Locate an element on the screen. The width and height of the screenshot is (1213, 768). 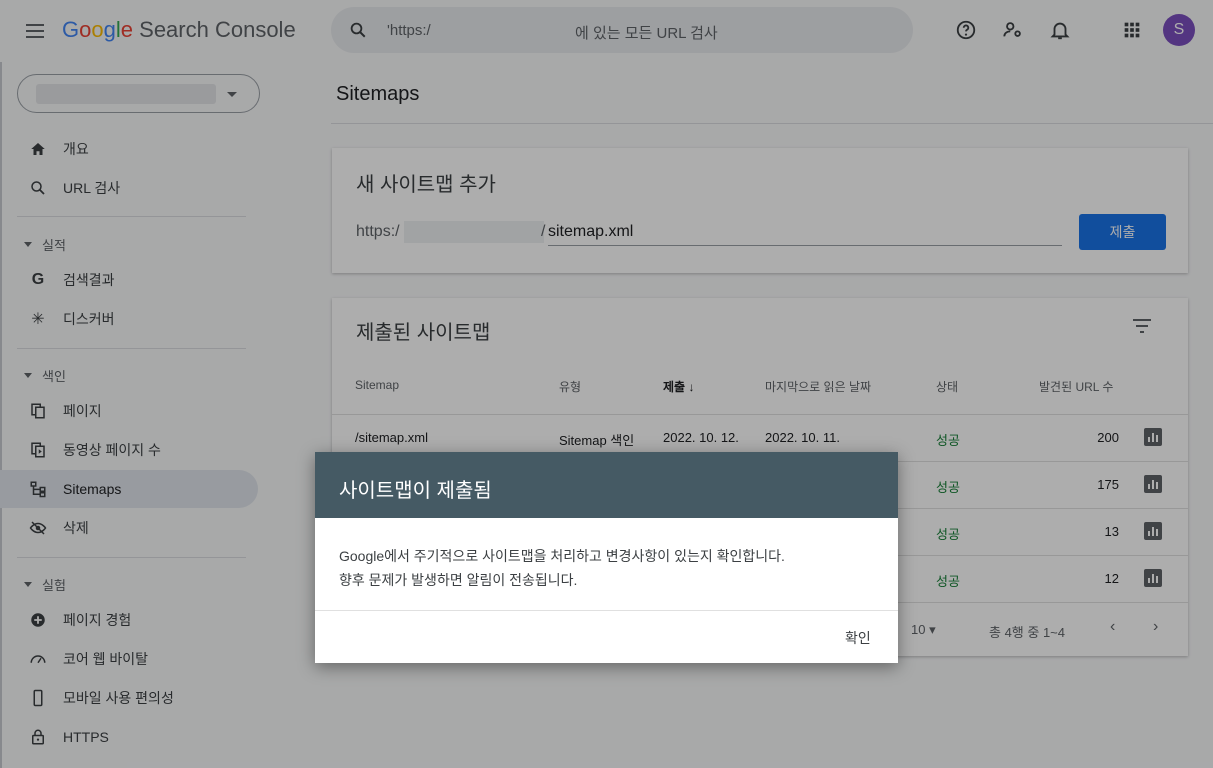
dialog-title: 사이트맵이 제출됨 is located at coordinates (415, 491).